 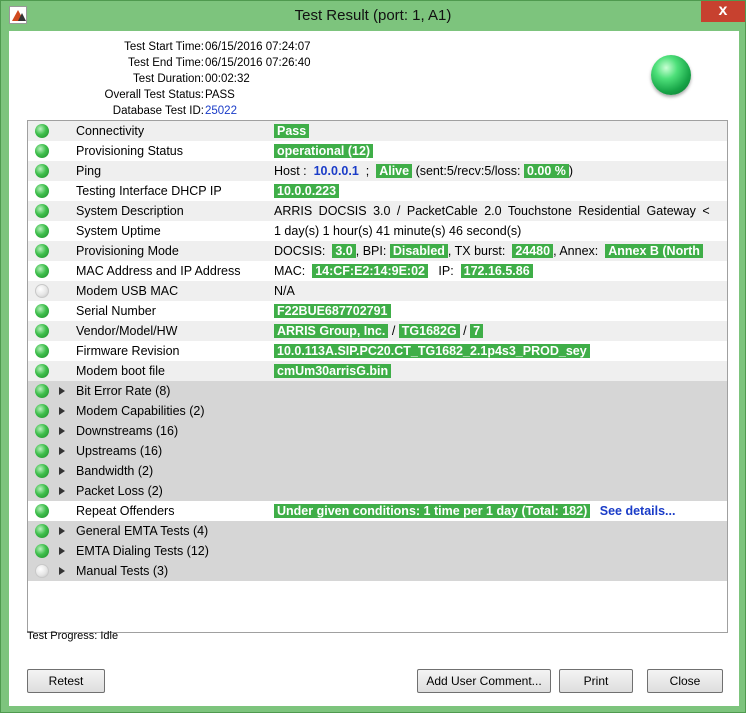 I want to click on tx-burst-badge: 24480, so click(x=533, y=251).